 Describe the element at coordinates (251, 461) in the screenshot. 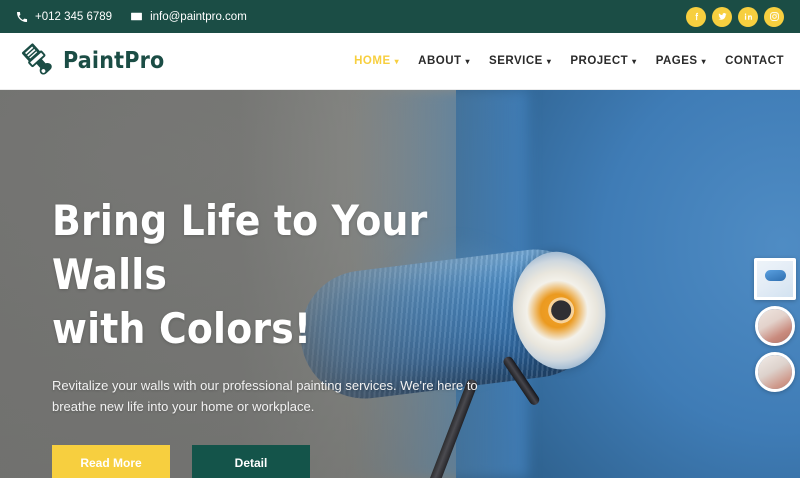

I see `detail-button: Detail` at that location.